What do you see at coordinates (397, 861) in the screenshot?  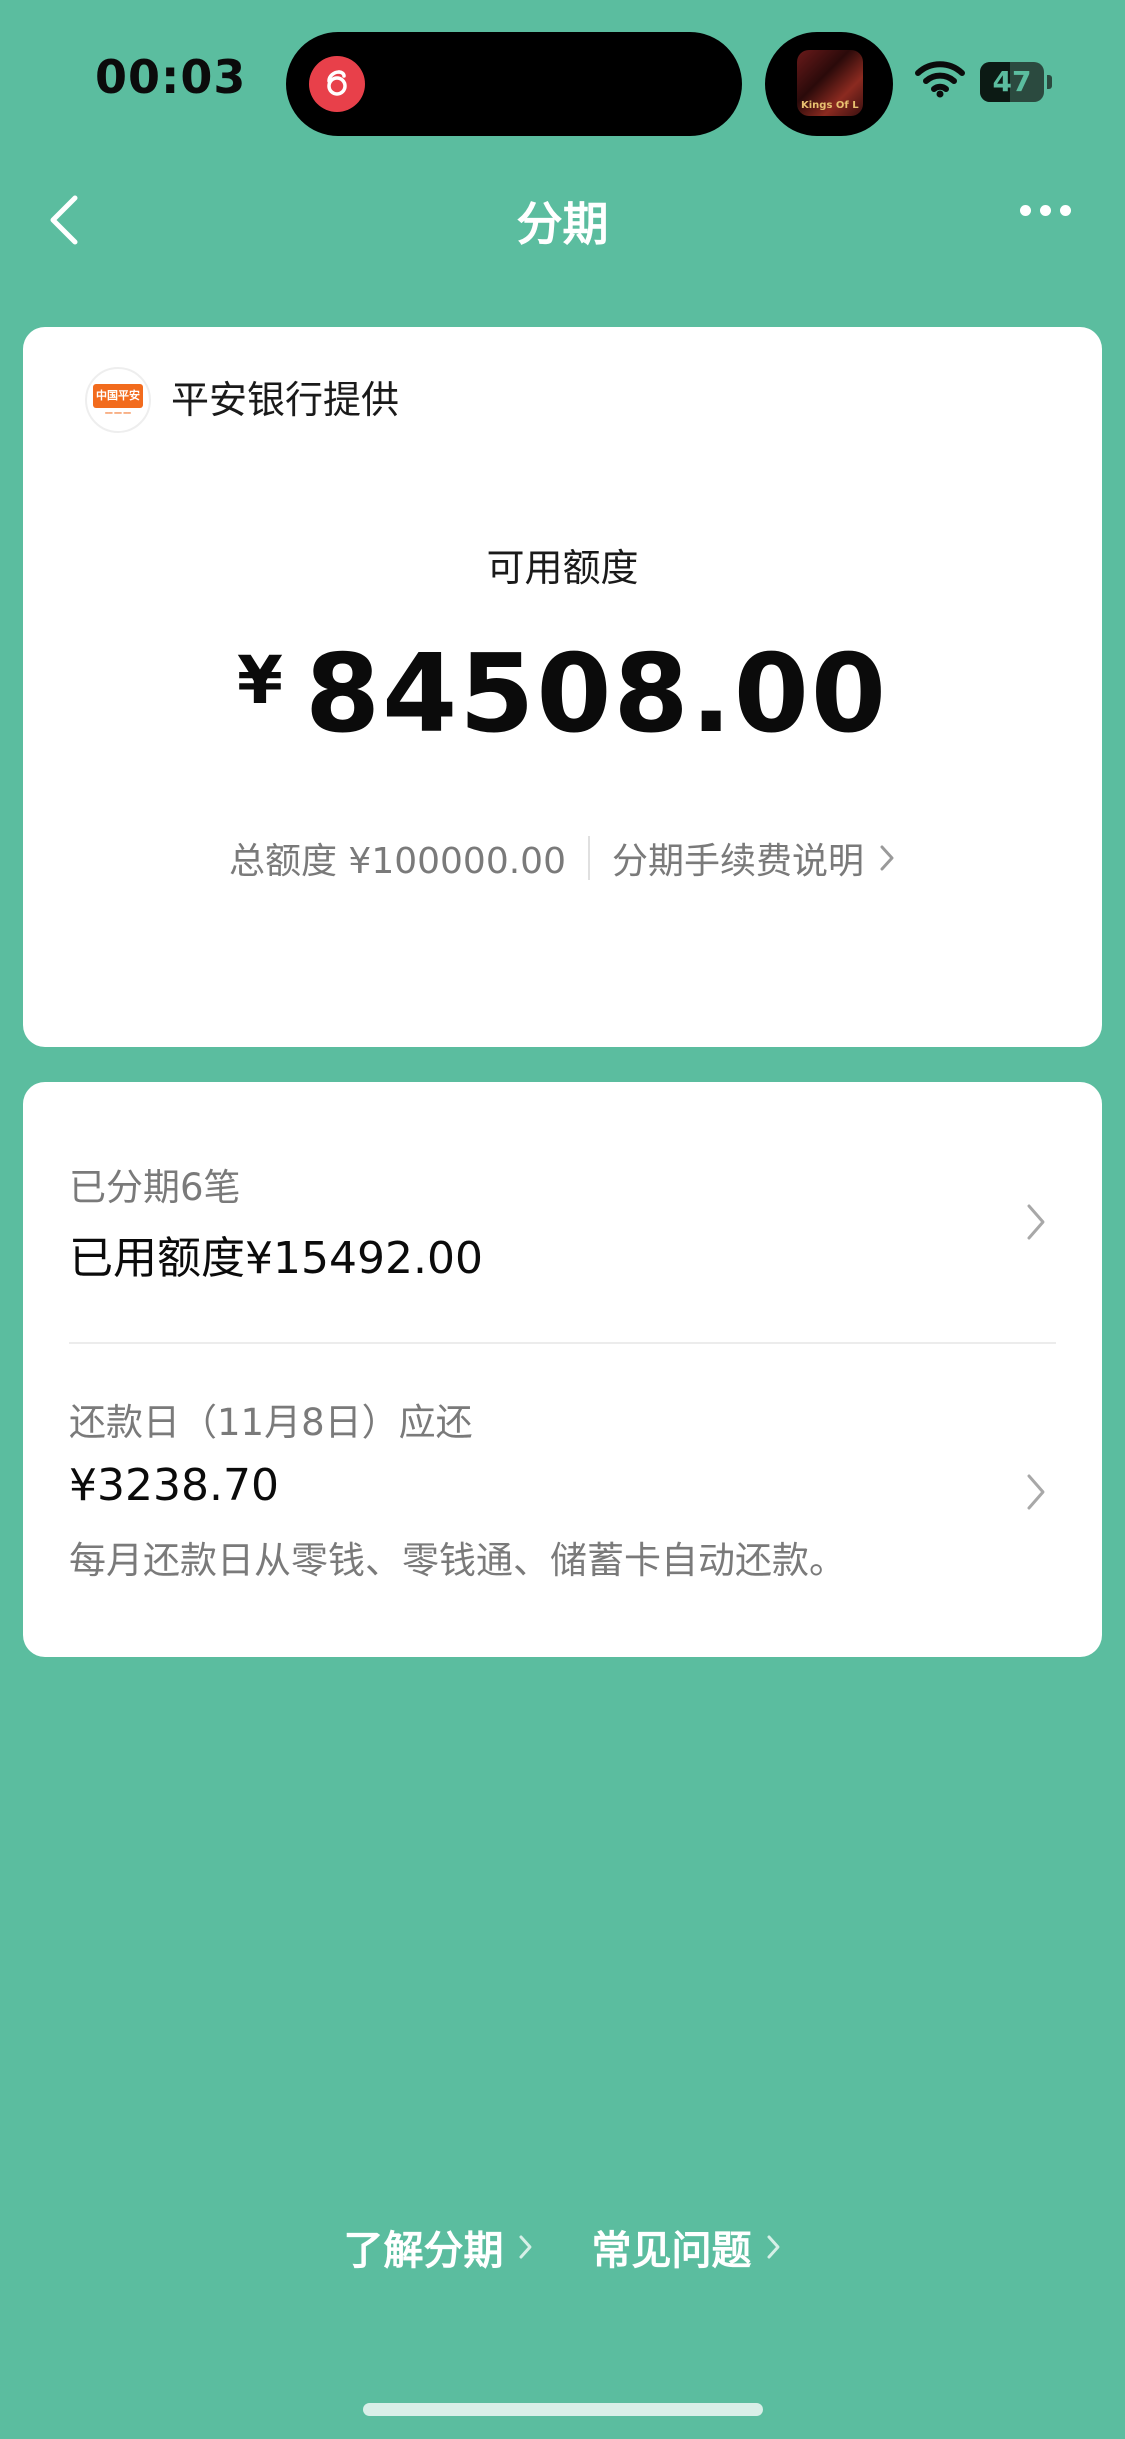 I see `total-limit-label: 总额度 ¥100000.00` at bounding box center [397, 861].